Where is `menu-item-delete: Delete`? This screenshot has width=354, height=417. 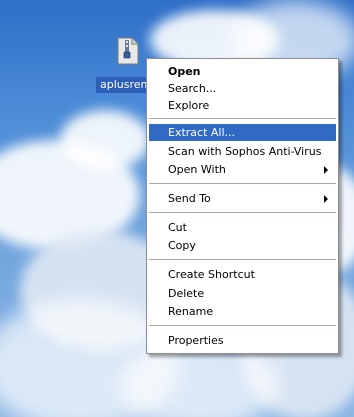 menu-item-delete: Delete is located at coordinates (242, 293).